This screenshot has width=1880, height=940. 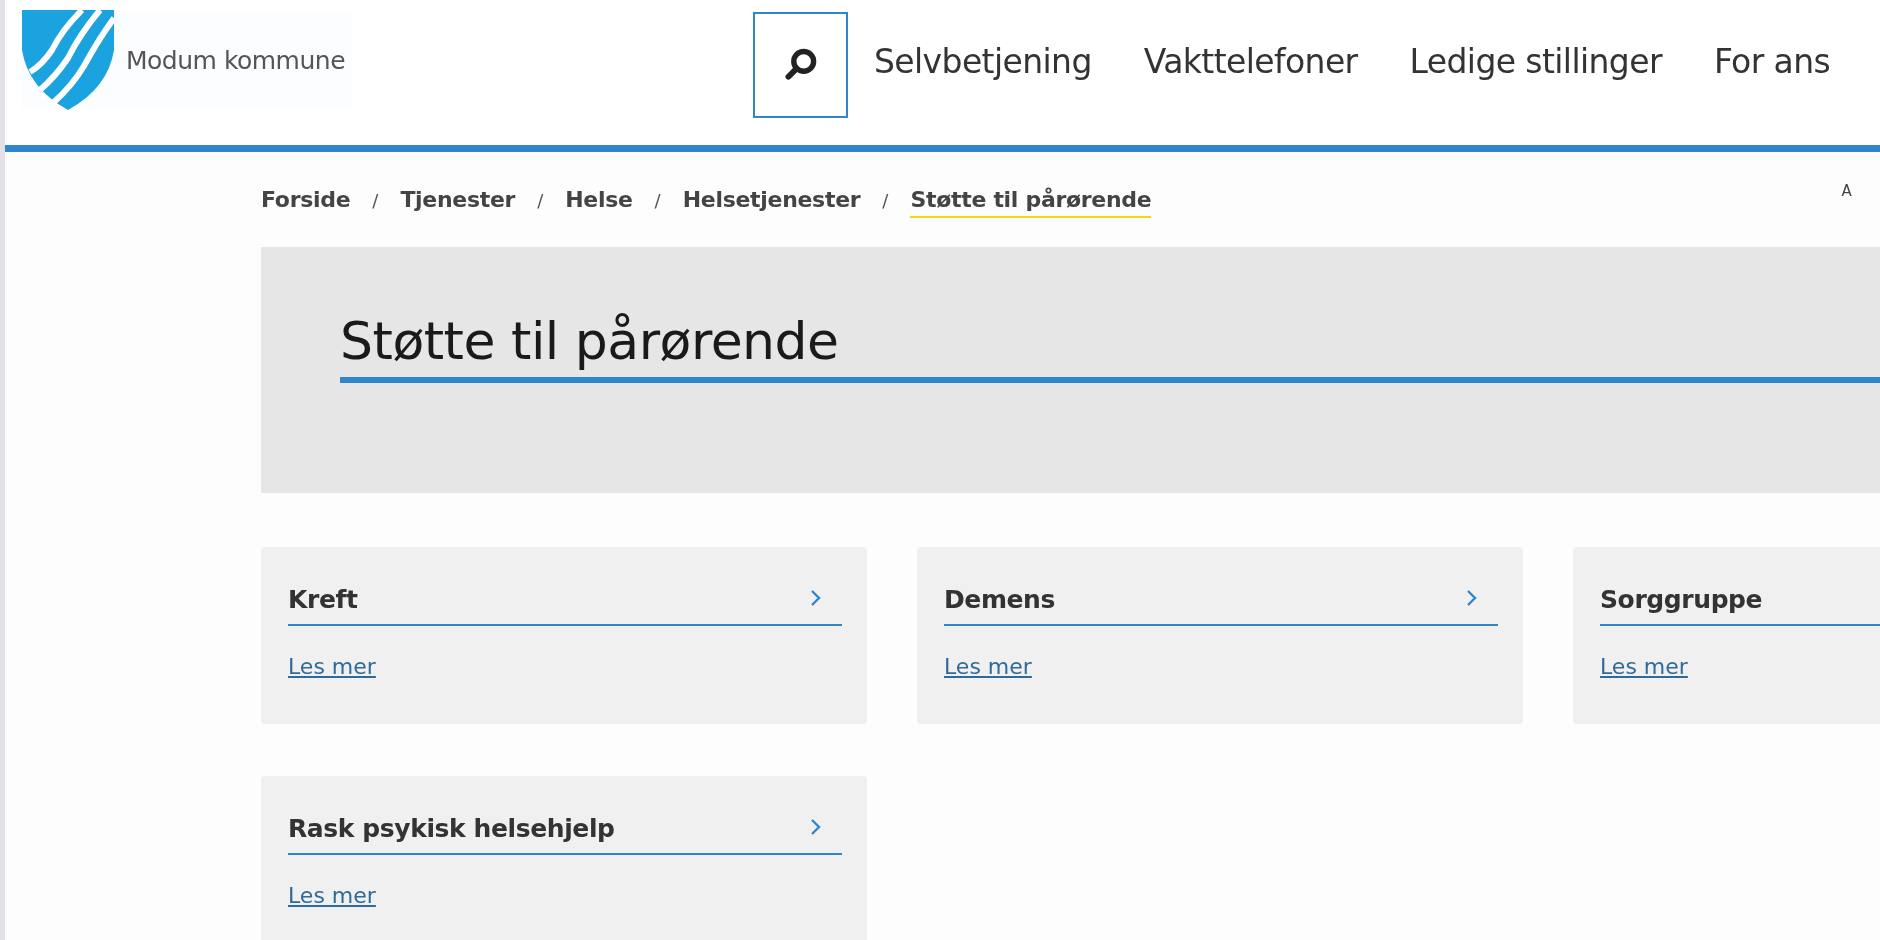 I want to click on search-icon, so click(x=800, y=65).